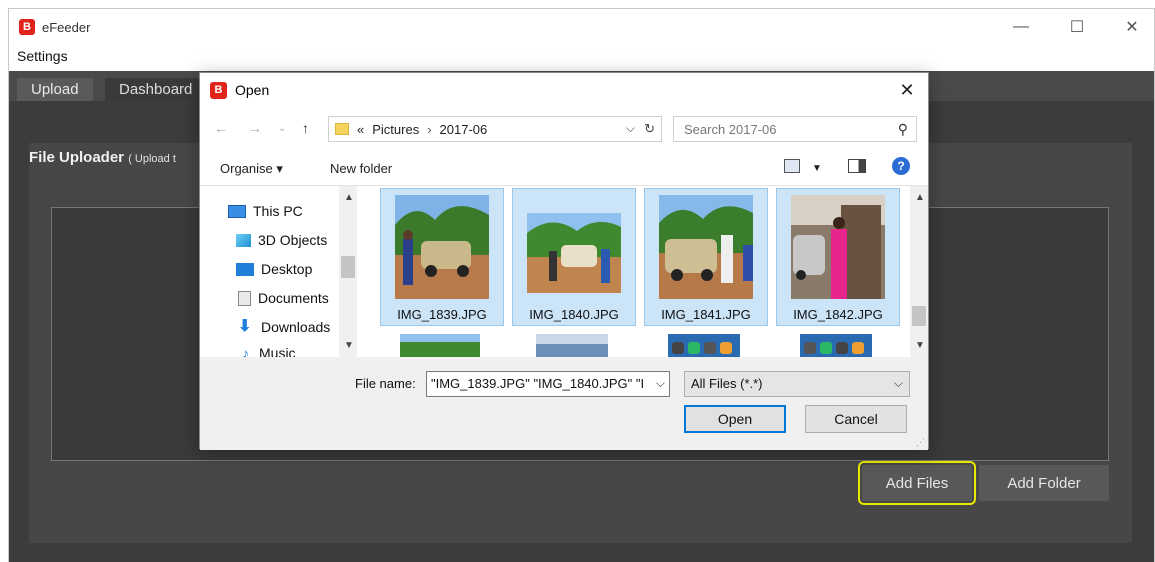 Image resolution: width=1155 pixels, height=562 pixels. What do you see at coordinates (795, 129) in the screenshot?
I see `search-box: Search 2017-06 ⚲` at bounding box center [795, 129].